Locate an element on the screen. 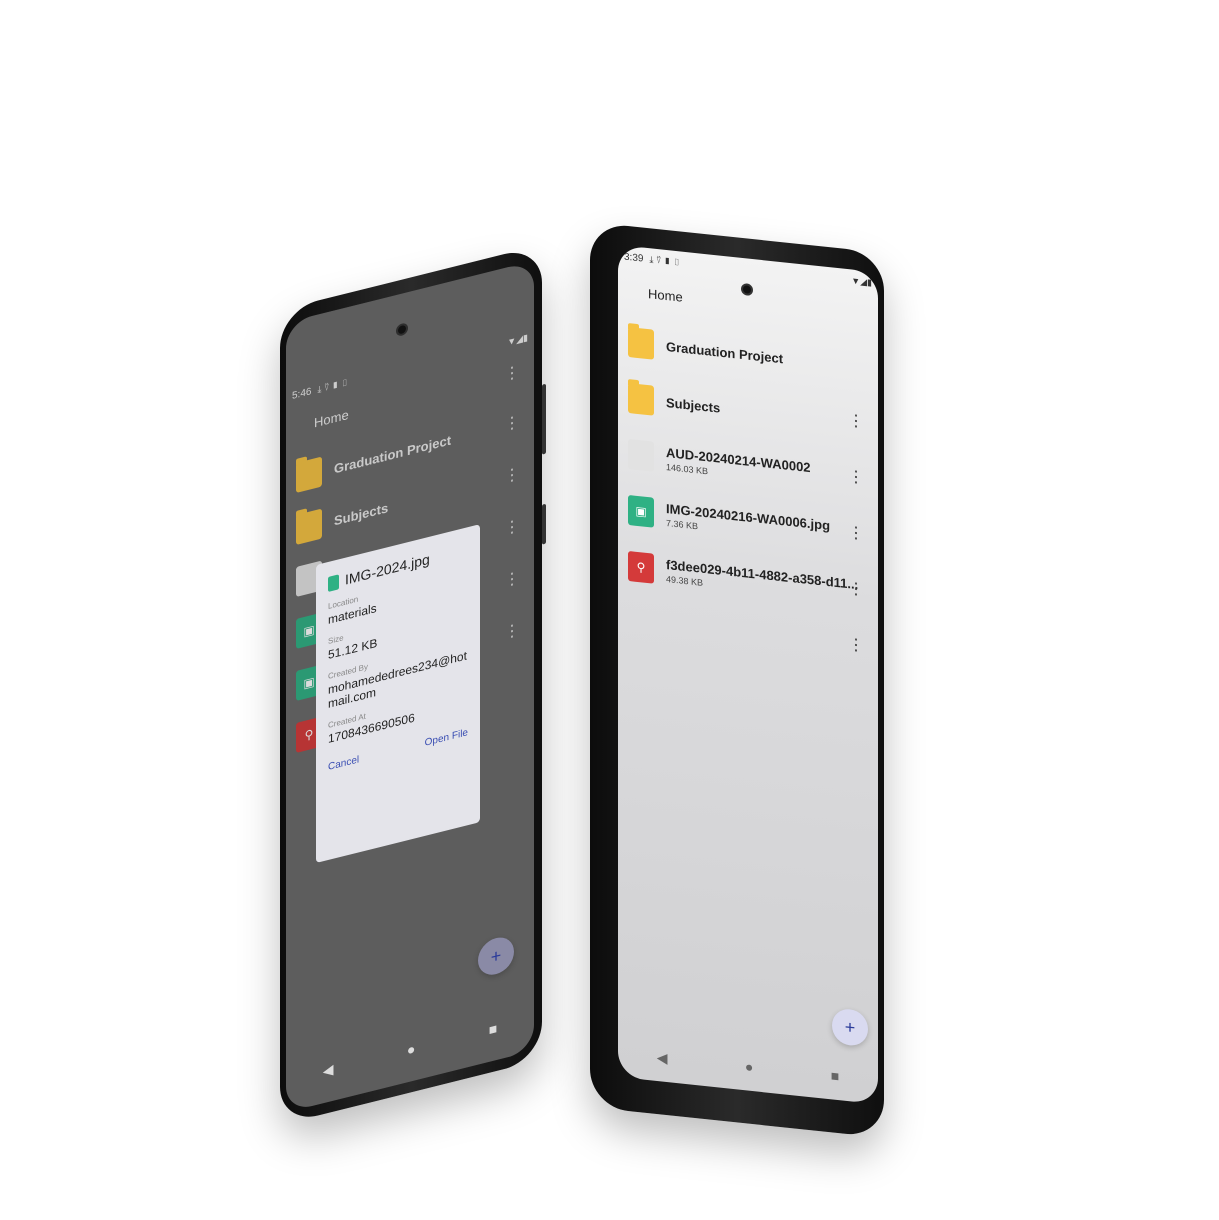 The height and width of the screenshot is (1220, 1219). status-time: 3:39 is located at coordinates (634, 258).